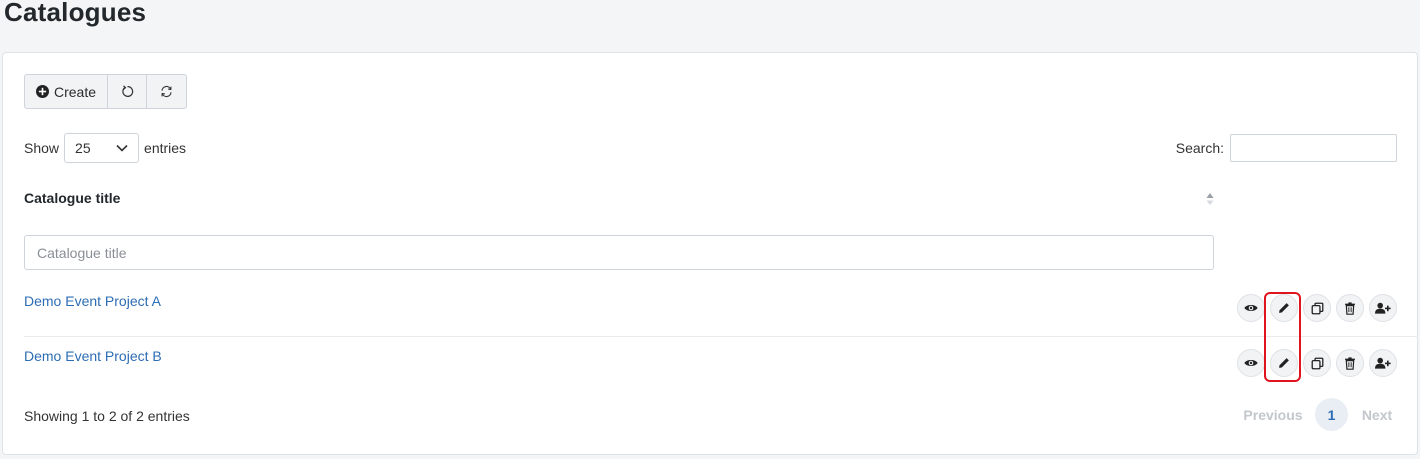 The image size is (1420, 459). Describe the element at coordinates (1377, 415) in the screenshot. I see `pagination-next: Next` at that location.